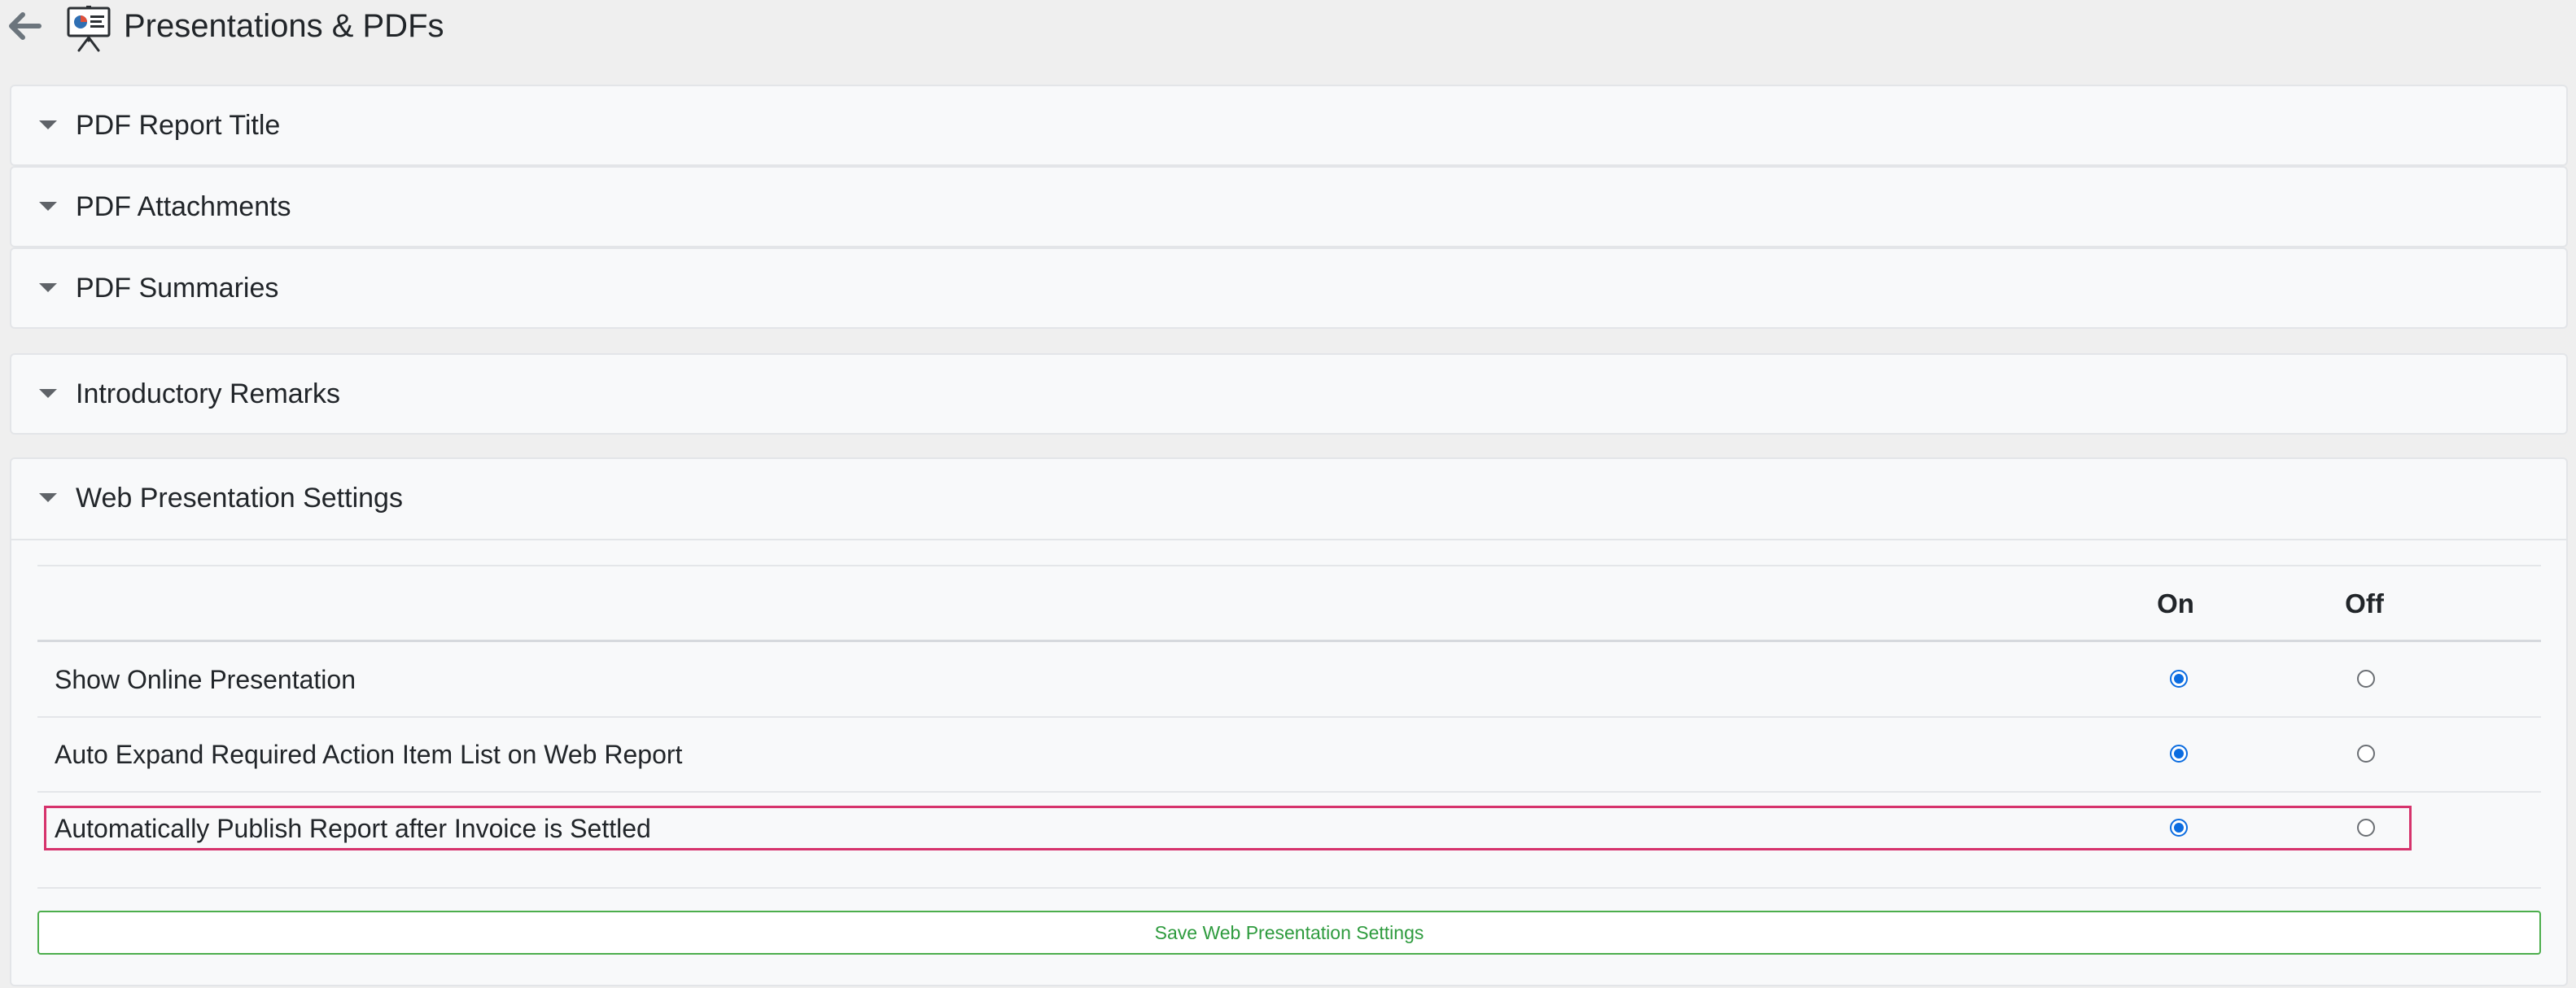  I want to click on panel-introductory-remarks: Introductory Remarks, so click(1289, 394).